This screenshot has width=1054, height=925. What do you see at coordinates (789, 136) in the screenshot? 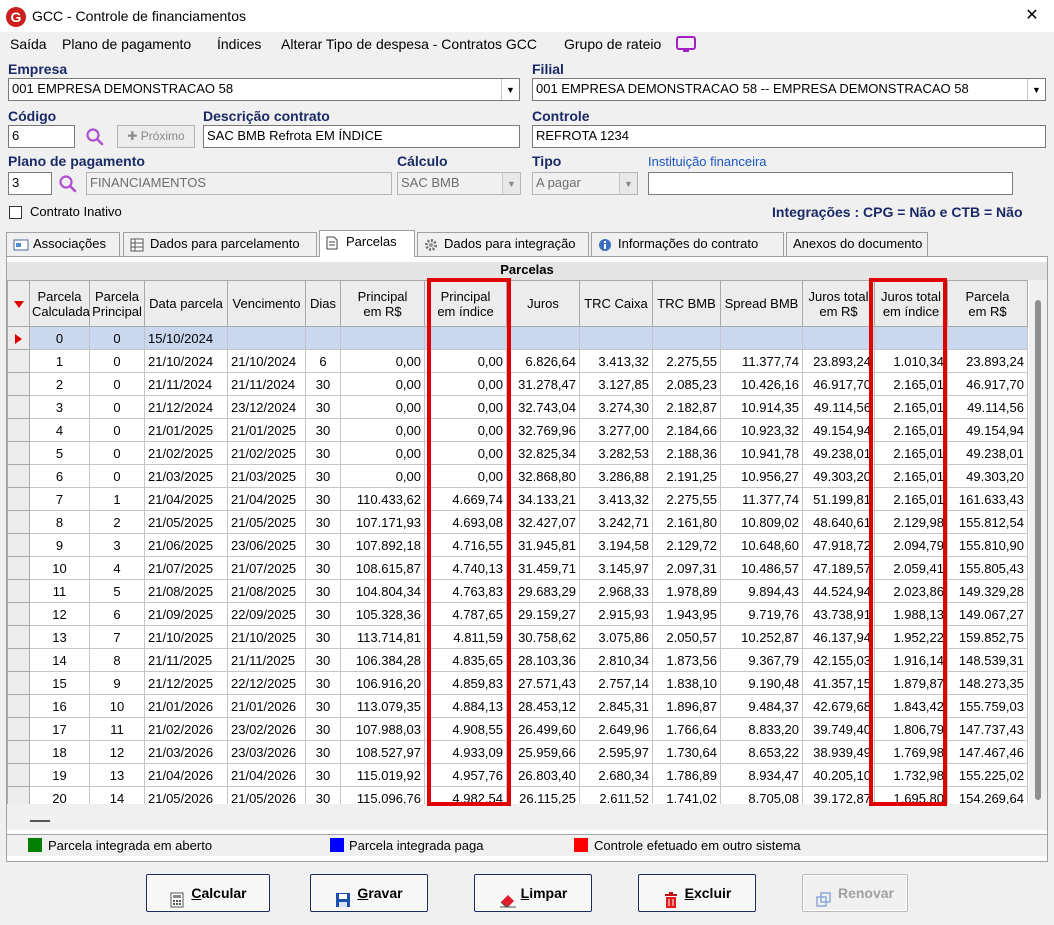
I see `controle-input: REFROTA 1234` at bounding box center [789, 136].